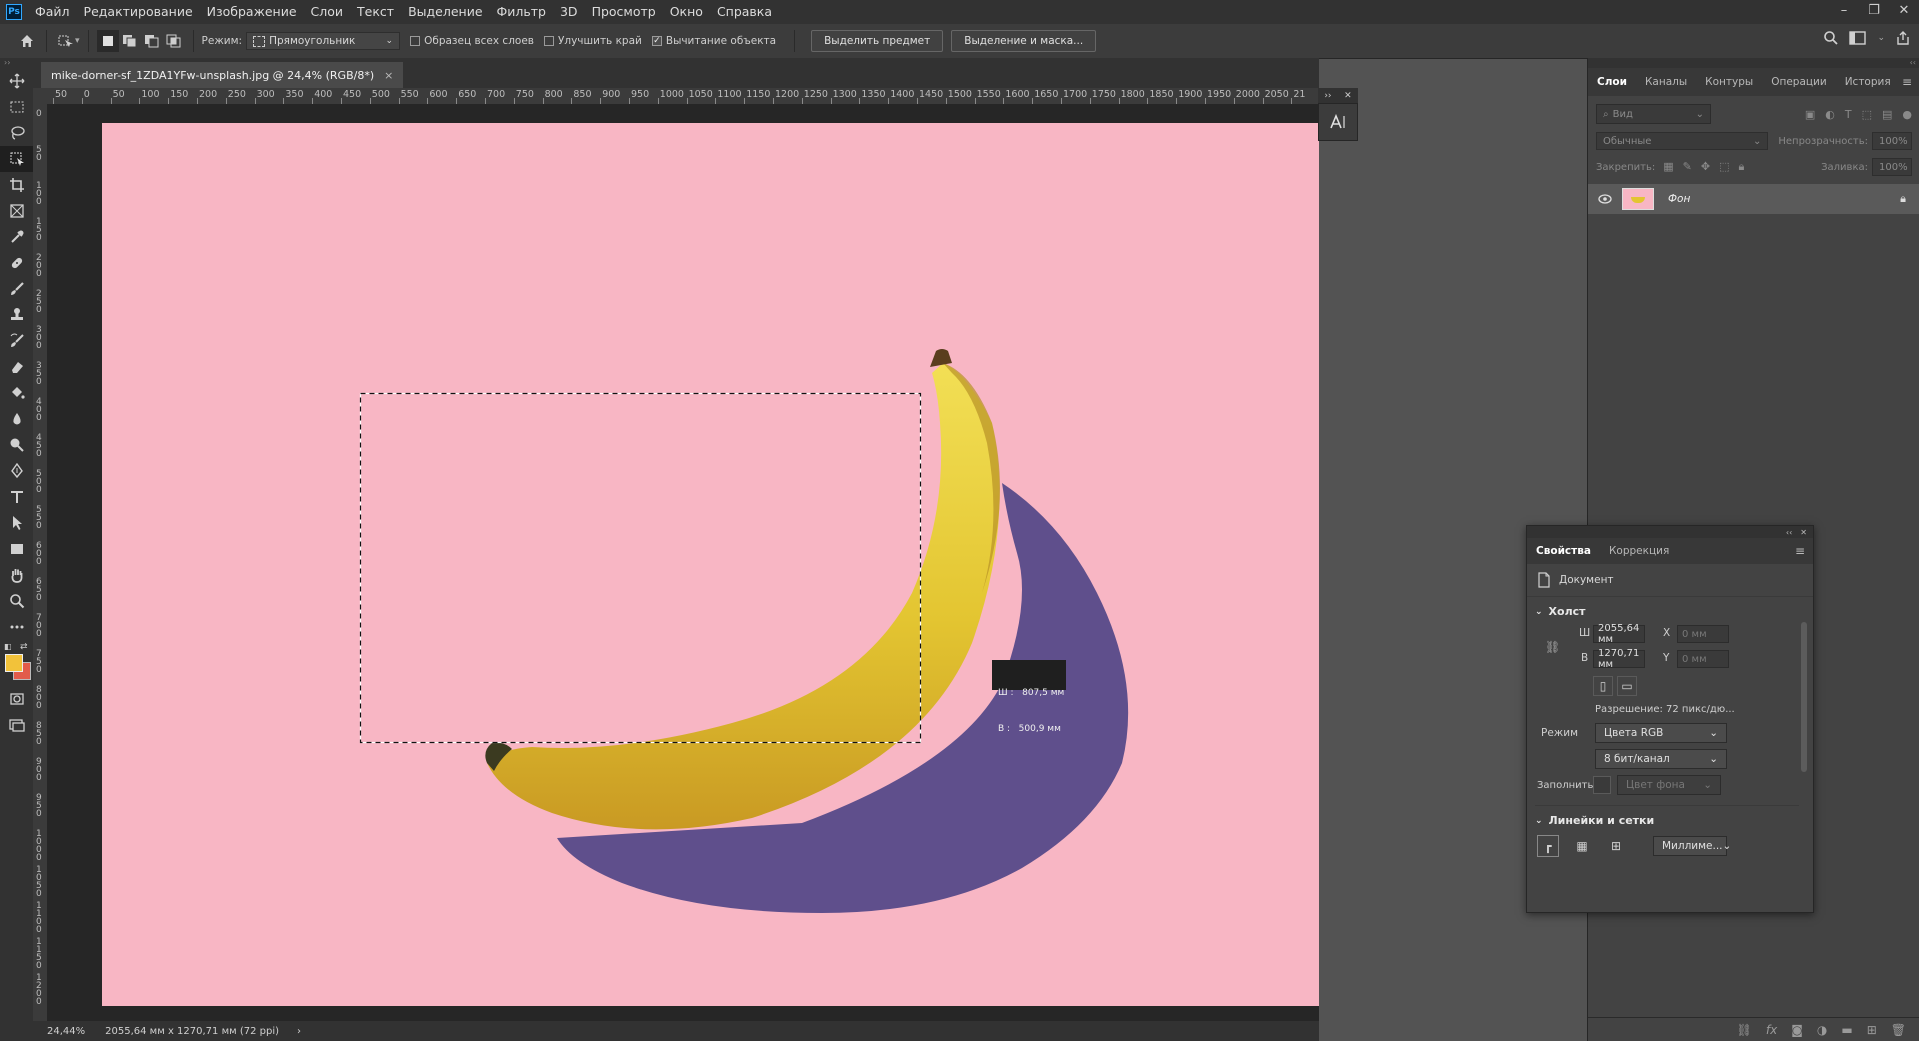  What do you see at coordinates (877, 41) in the screenshot?
I see `select-subject-button: Выделить предмет` at bounding box center [877, 41].